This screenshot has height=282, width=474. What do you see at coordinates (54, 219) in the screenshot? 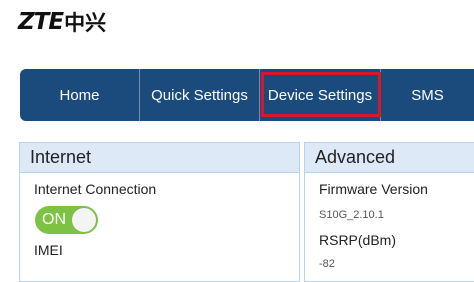
I see `toggle-state-text: ON` at bounding box center [54, 219].